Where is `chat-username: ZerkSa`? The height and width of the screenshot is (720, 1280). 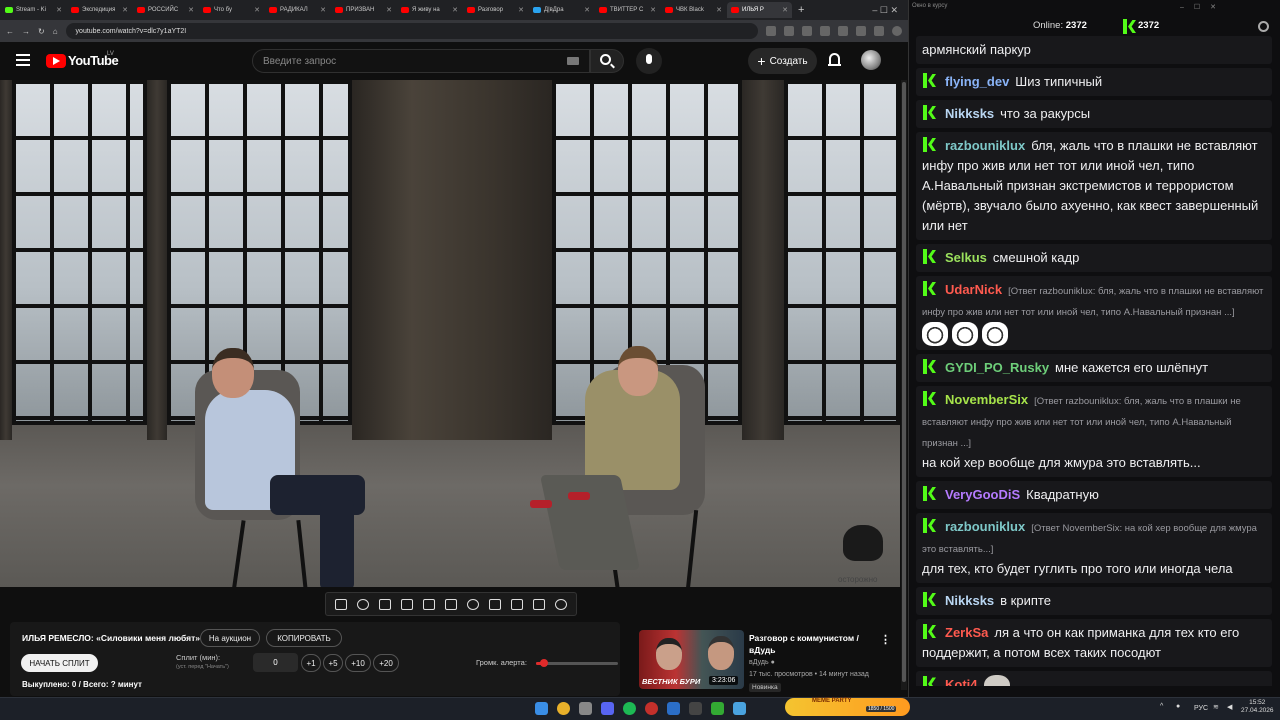 chat-username: ZerkSa is located at coordinates (966, 632).